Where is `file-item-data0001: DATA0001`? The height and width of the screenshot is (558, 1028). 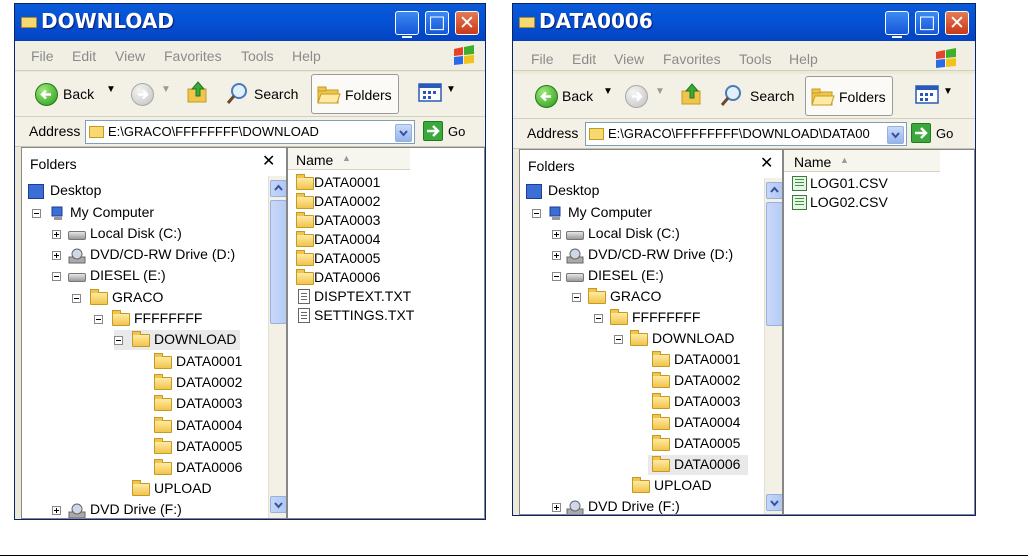 file-item-data0001: DATA0001 is located at coordinates (381, 183).